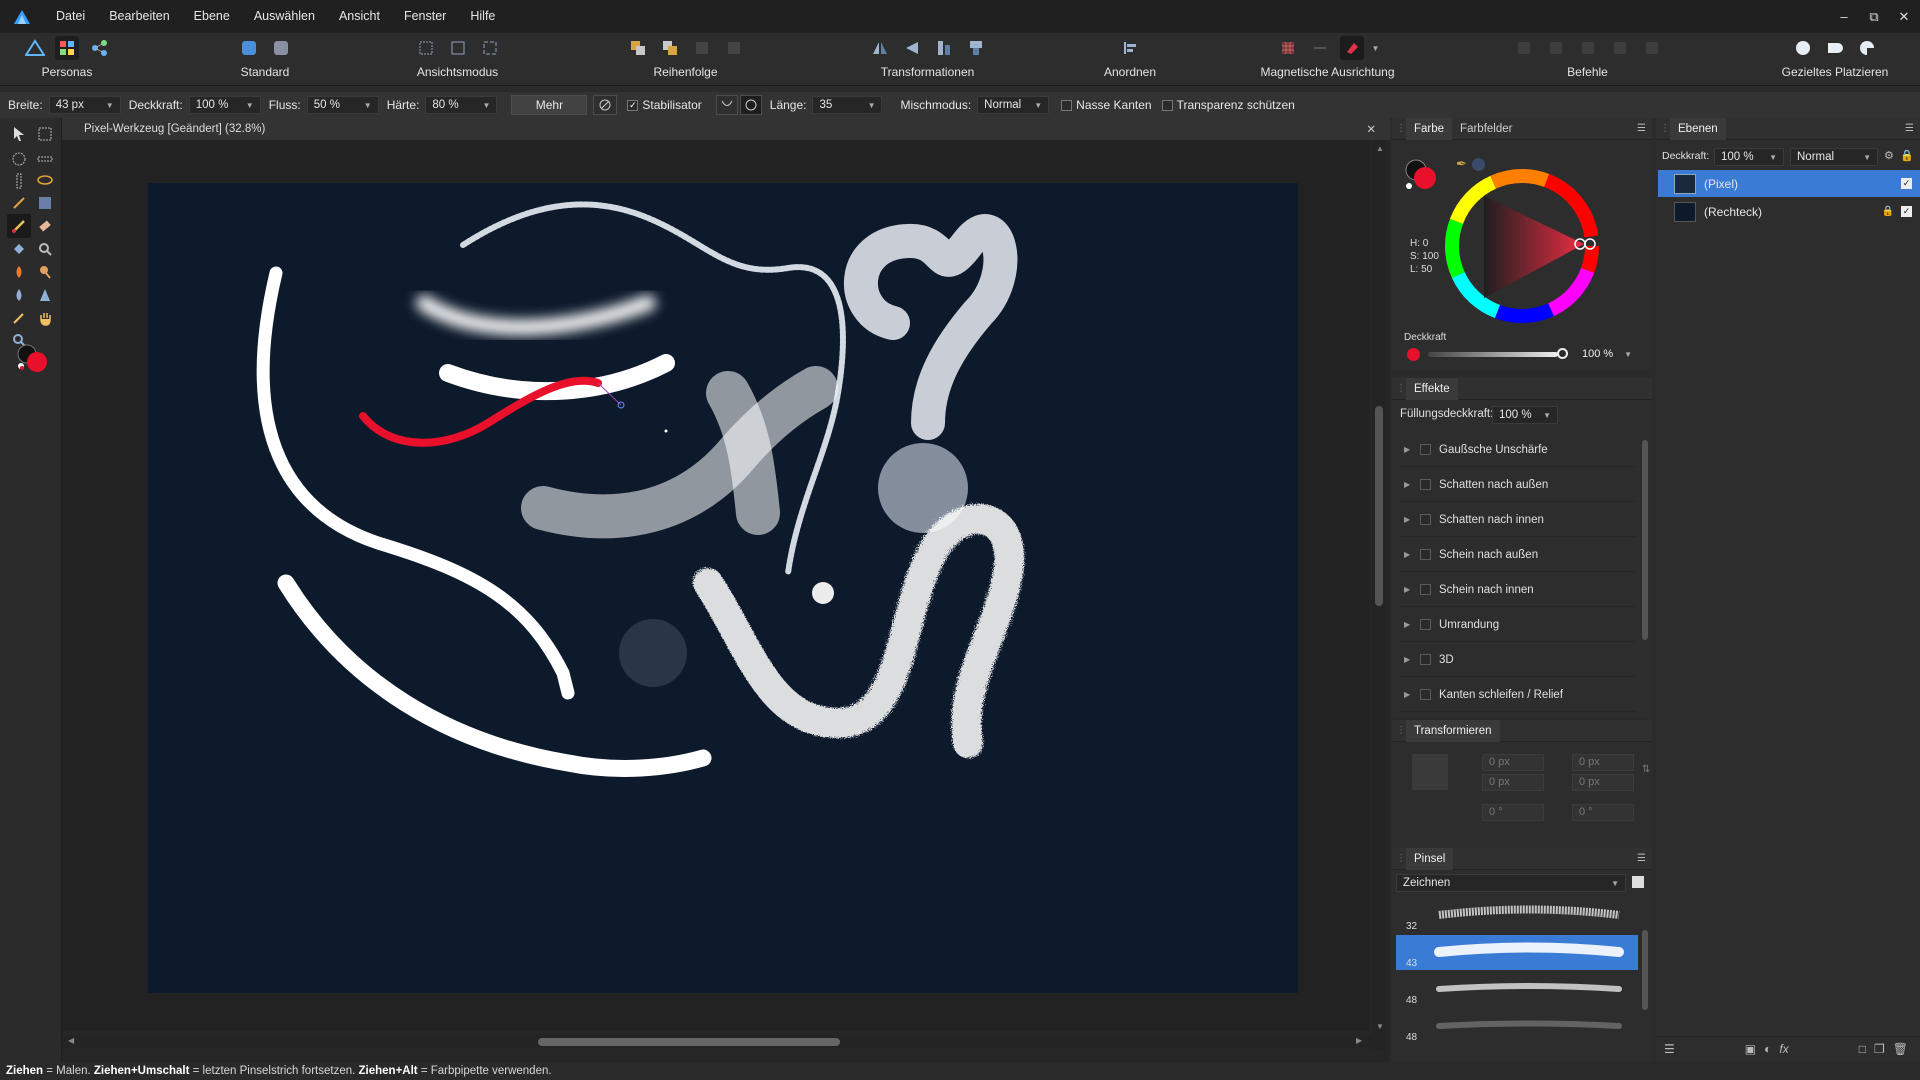 The height and width of the screenshot is (1080, 1920). Describe the element at coordinates (726, 129) in the screenshot. I see `document-tab: Pixel-Werkzeug [Geändert] (32.8%) ✕` at that location.